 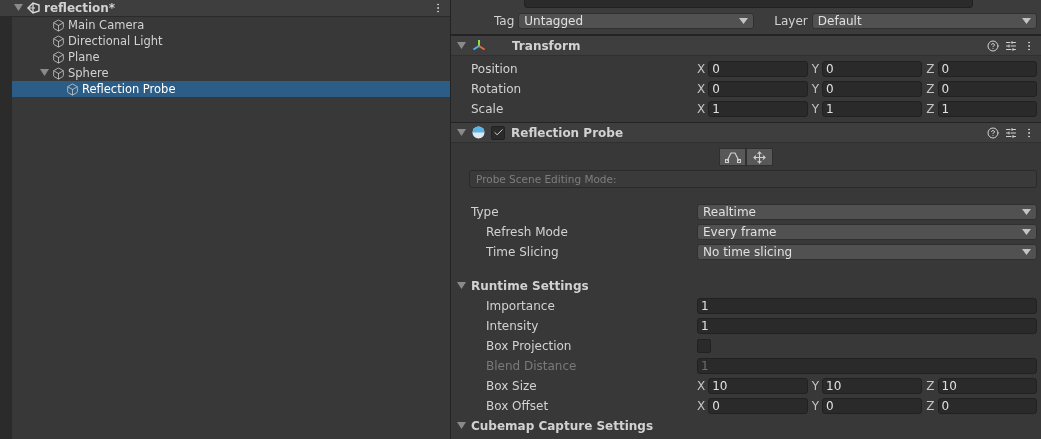 What do you see at coordinates (531, 366) in the screenshot?
I see `property-label: Blend Distance` at bounding box center [531, 366].